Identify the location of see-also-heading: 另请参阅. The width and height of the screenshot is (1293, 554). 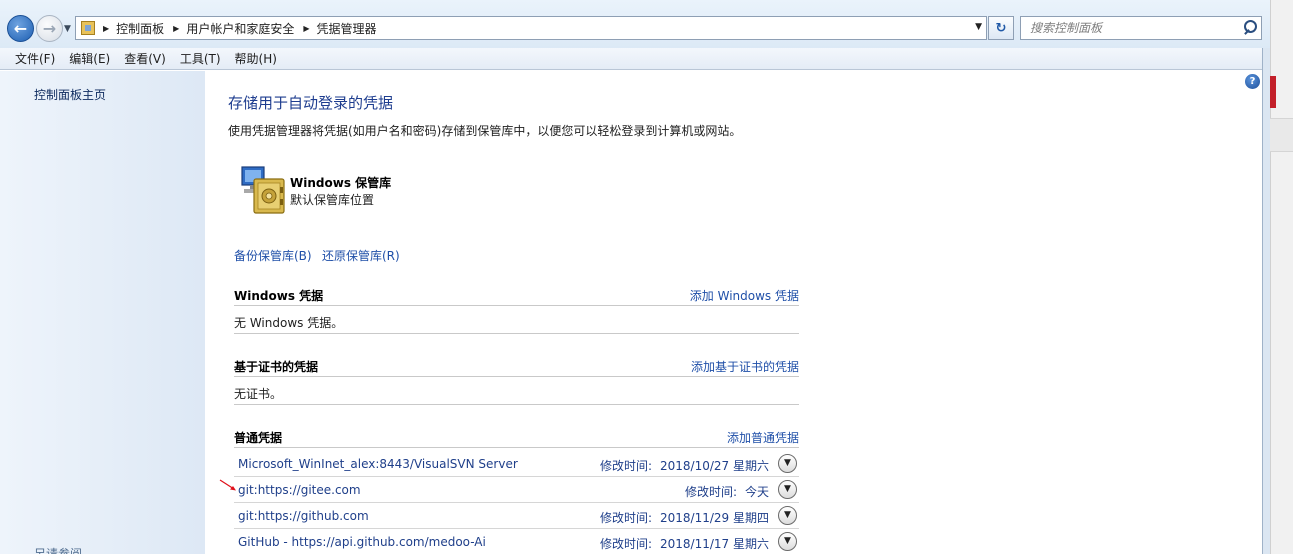
(58, 550).